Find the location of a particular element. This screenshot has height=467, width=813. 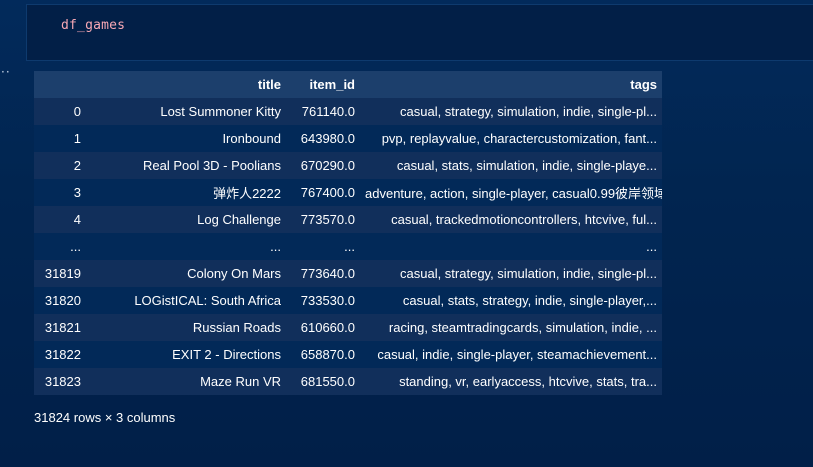

row-index: 31823 is located at coordinates (60, 381).